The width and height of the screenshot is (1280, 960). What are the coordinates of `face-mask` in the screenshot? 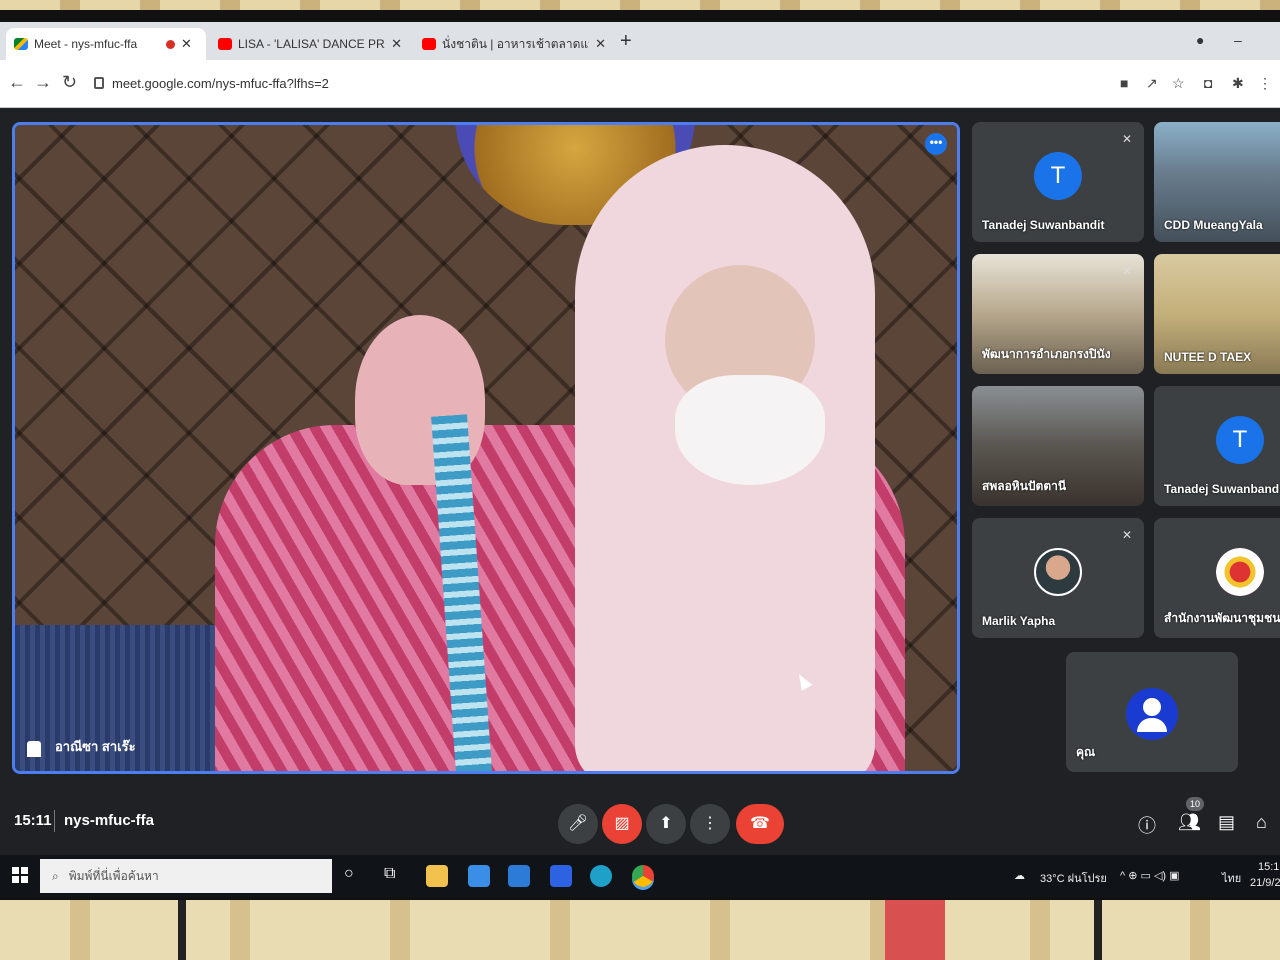 It's located at (750, 430).